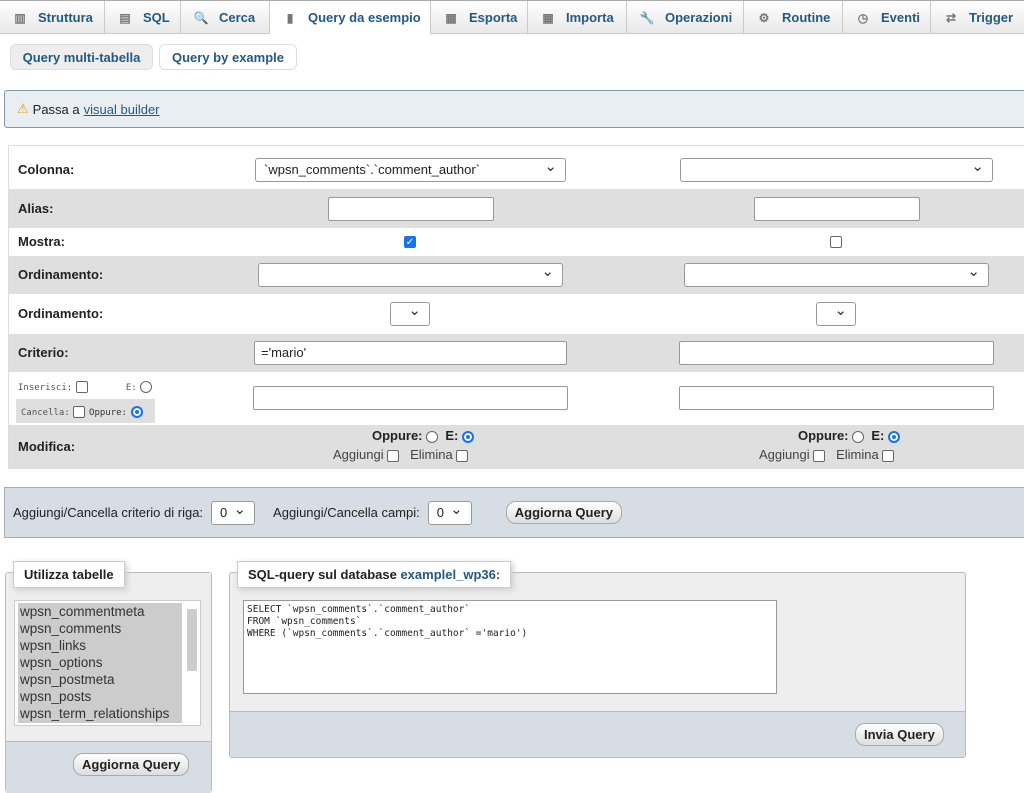 This screenshot has height=793, width=1024. What do you see at coordinates (23, 108) in the screenshot?
I see `warning-icon: ⚠` at bounding box center [23, 108].